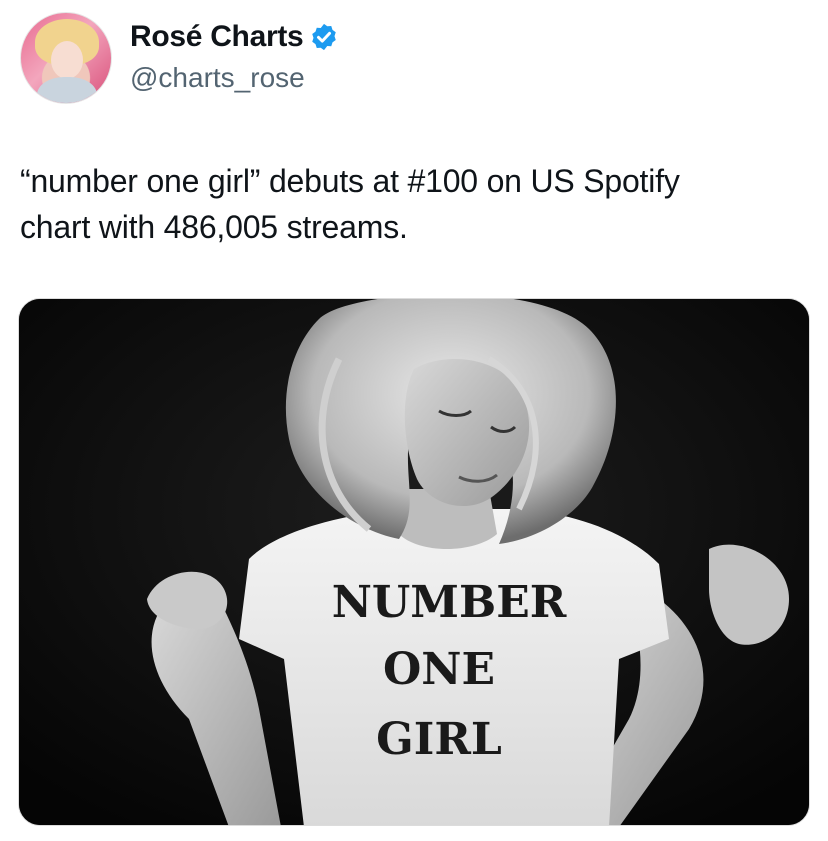 This screenshot has height=841, width=828. I want to click on shirt-line-1: NUMBER, so click(449, 602).